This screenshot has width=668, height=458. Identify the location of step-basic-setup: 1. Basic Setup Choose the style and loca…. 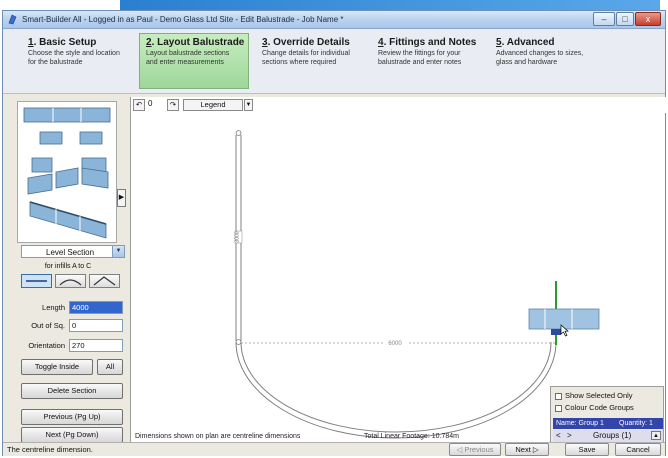
(77, 61).